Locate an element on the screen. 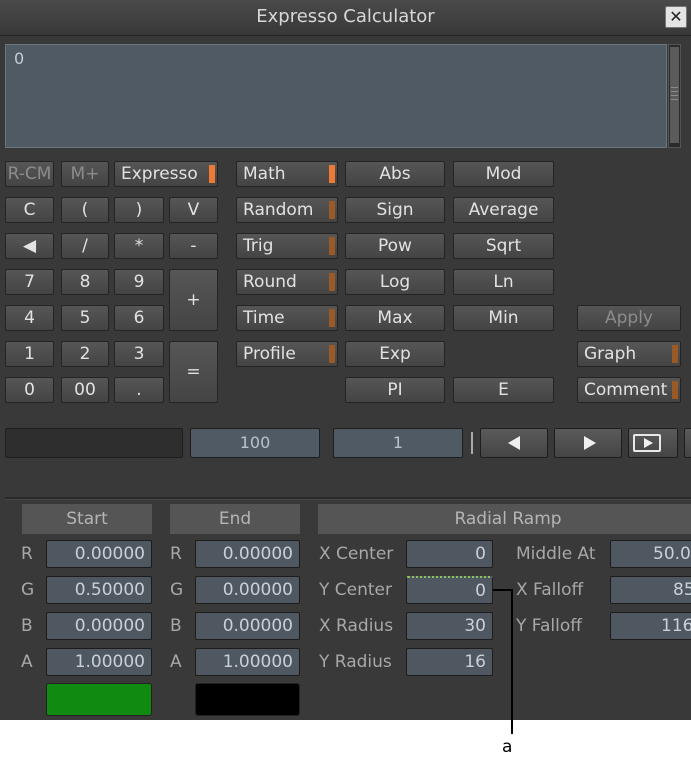  abs-button: Abs is located at coordinates (395, 174).